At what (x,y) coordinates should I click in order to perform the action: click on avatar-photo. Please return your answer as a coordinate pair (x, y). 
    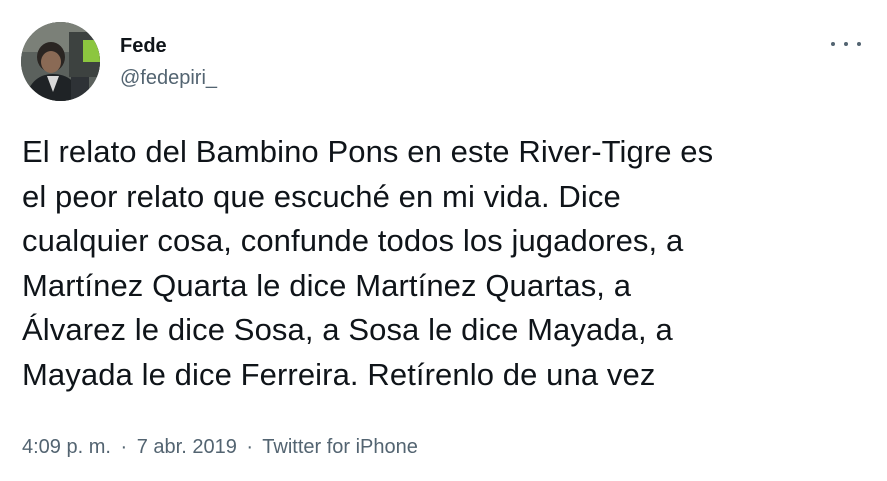
    Looking at the image, I should click on (60, 61).